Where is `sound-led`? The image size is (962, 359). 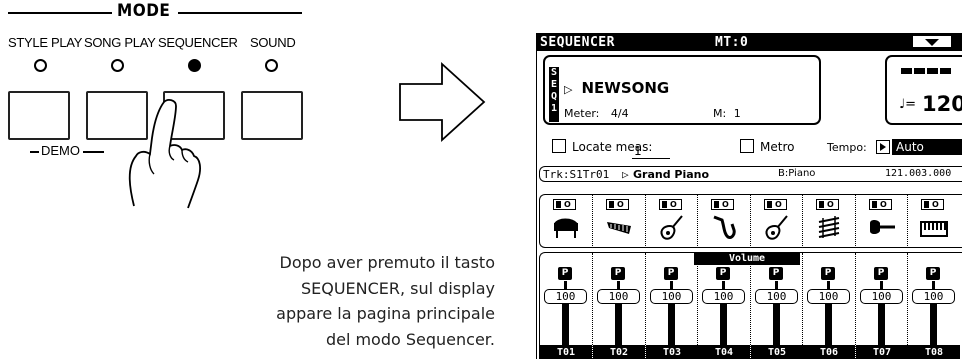
sound-led is located at coordinates (271, 65).